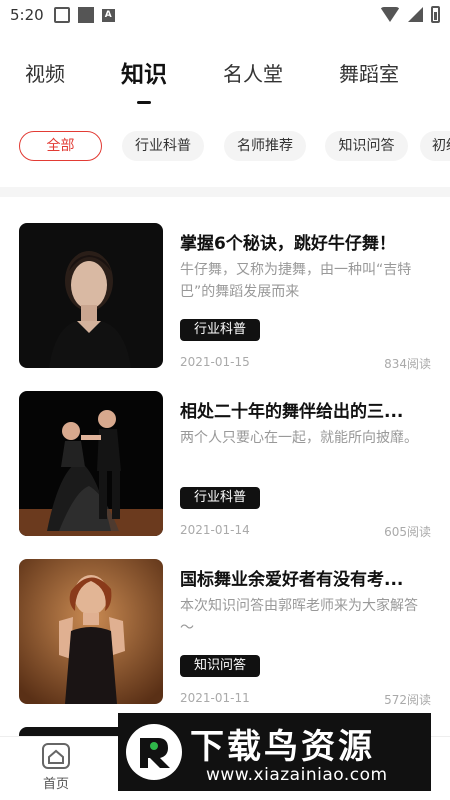 The height and width of the screenshot is (800, 450). What do you see at coordinates (366, 146) in the screenshot?
I see `chip-knowledge-qa: 知识问答` at bounding box center [366, 146].